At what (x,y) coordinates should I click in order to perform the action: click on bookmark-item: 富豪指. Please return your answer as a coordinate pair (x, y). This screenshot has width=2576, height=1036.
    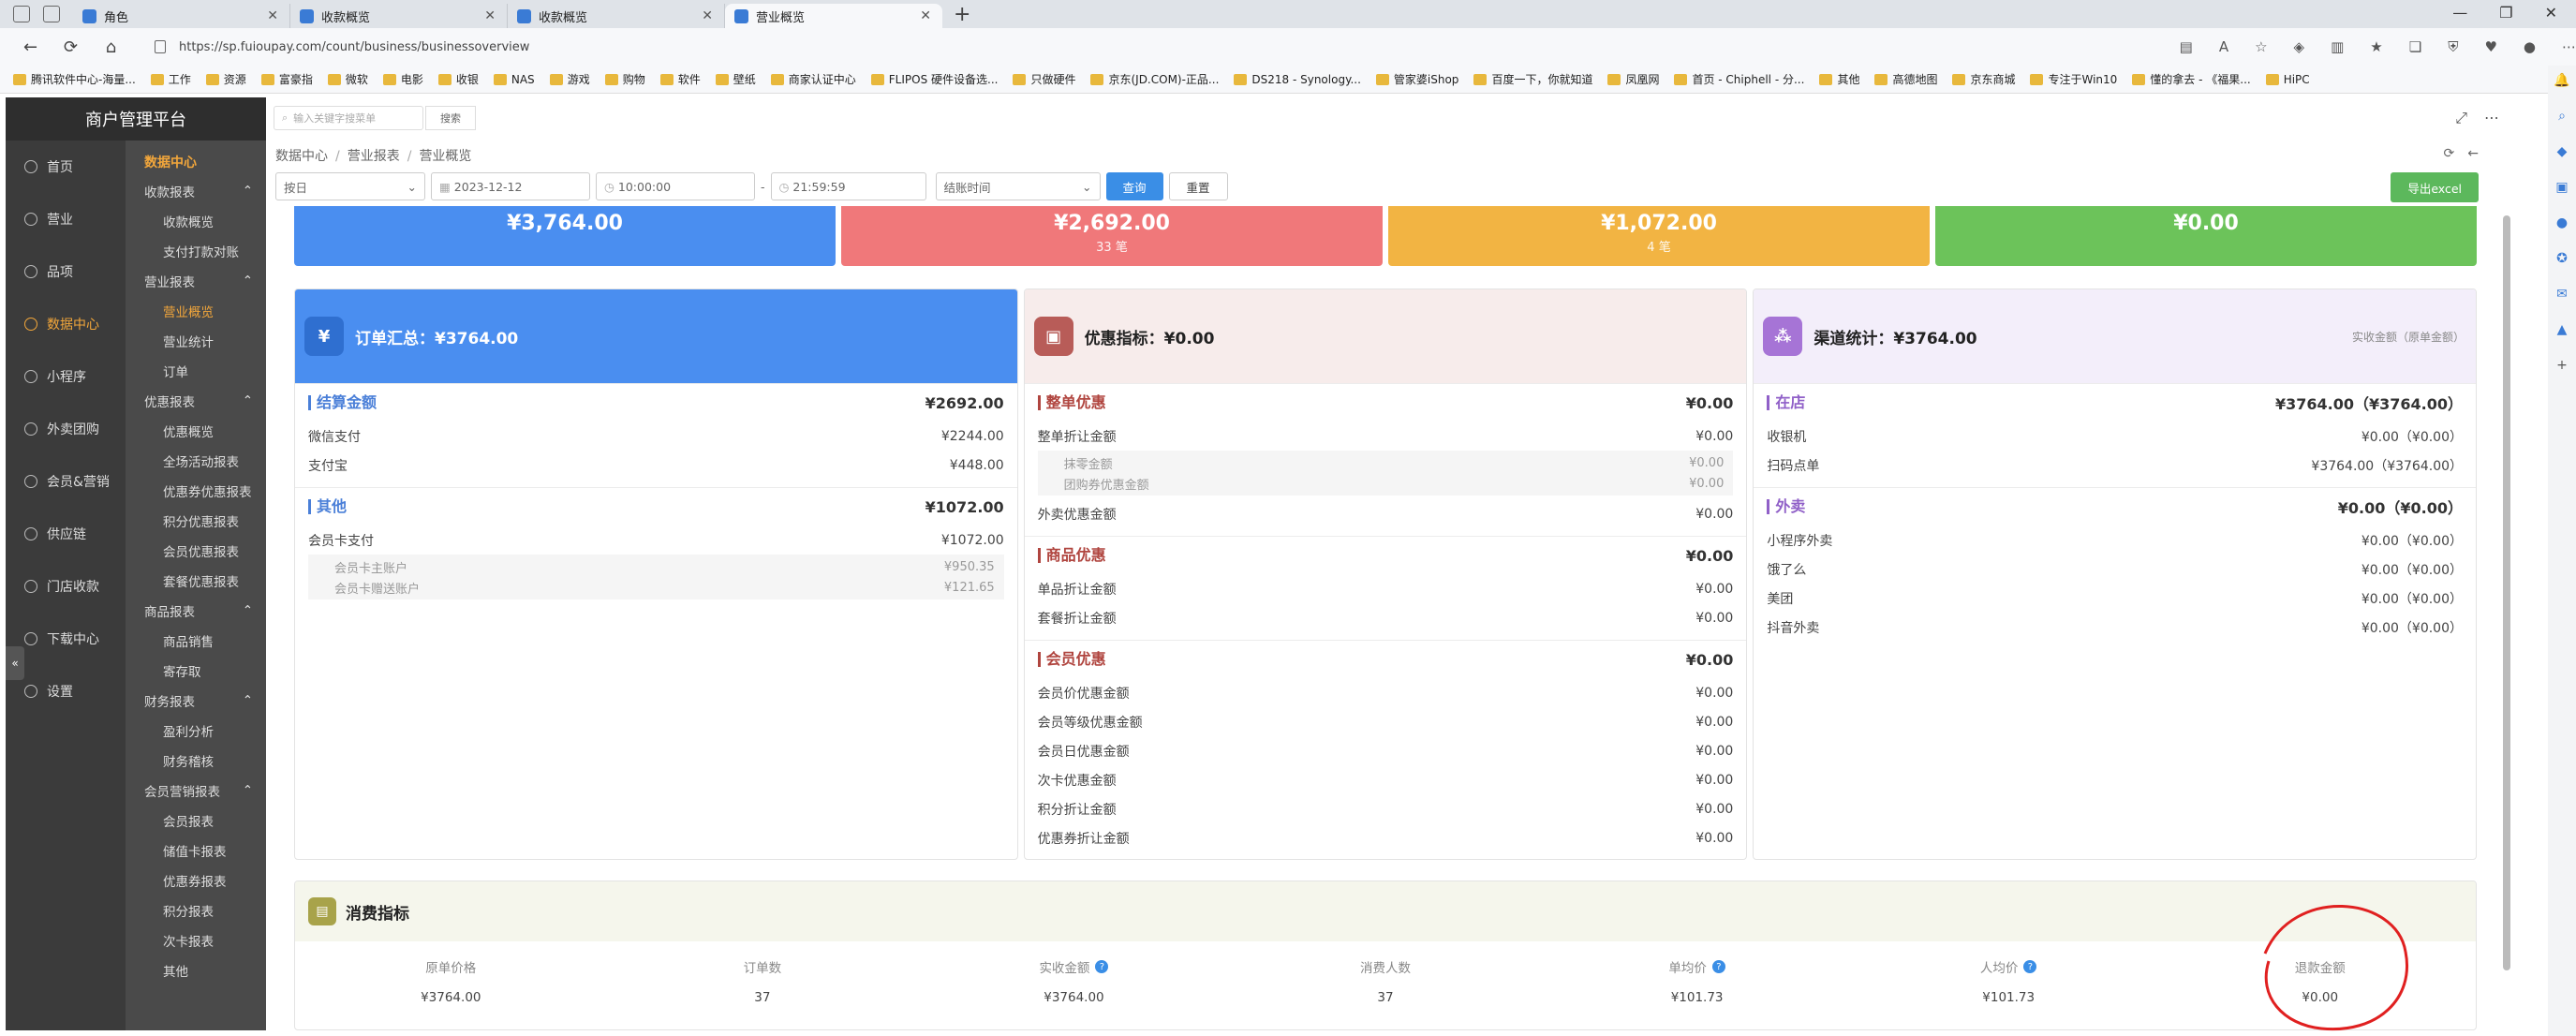
    Looking at the image, I should click on (286, 79).